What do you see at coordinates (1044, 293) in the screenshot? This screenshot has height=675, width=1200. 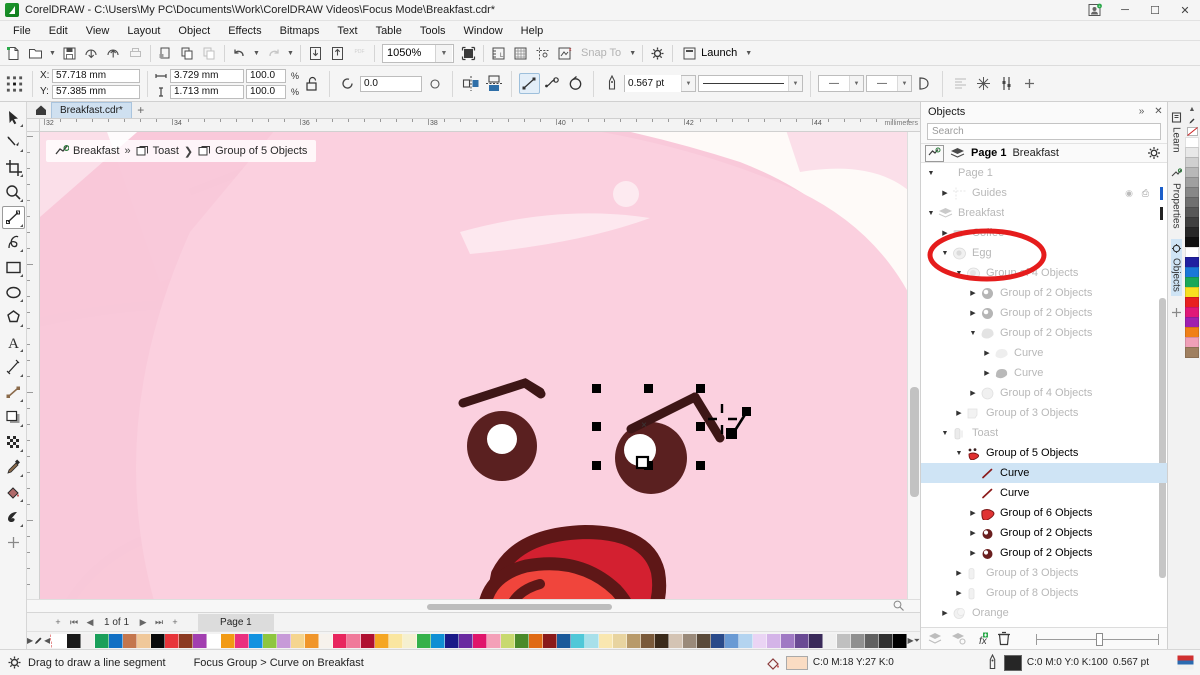 I see `tree-item: ▶ Group of 2 Objects` at bounding box center [1044, 293].